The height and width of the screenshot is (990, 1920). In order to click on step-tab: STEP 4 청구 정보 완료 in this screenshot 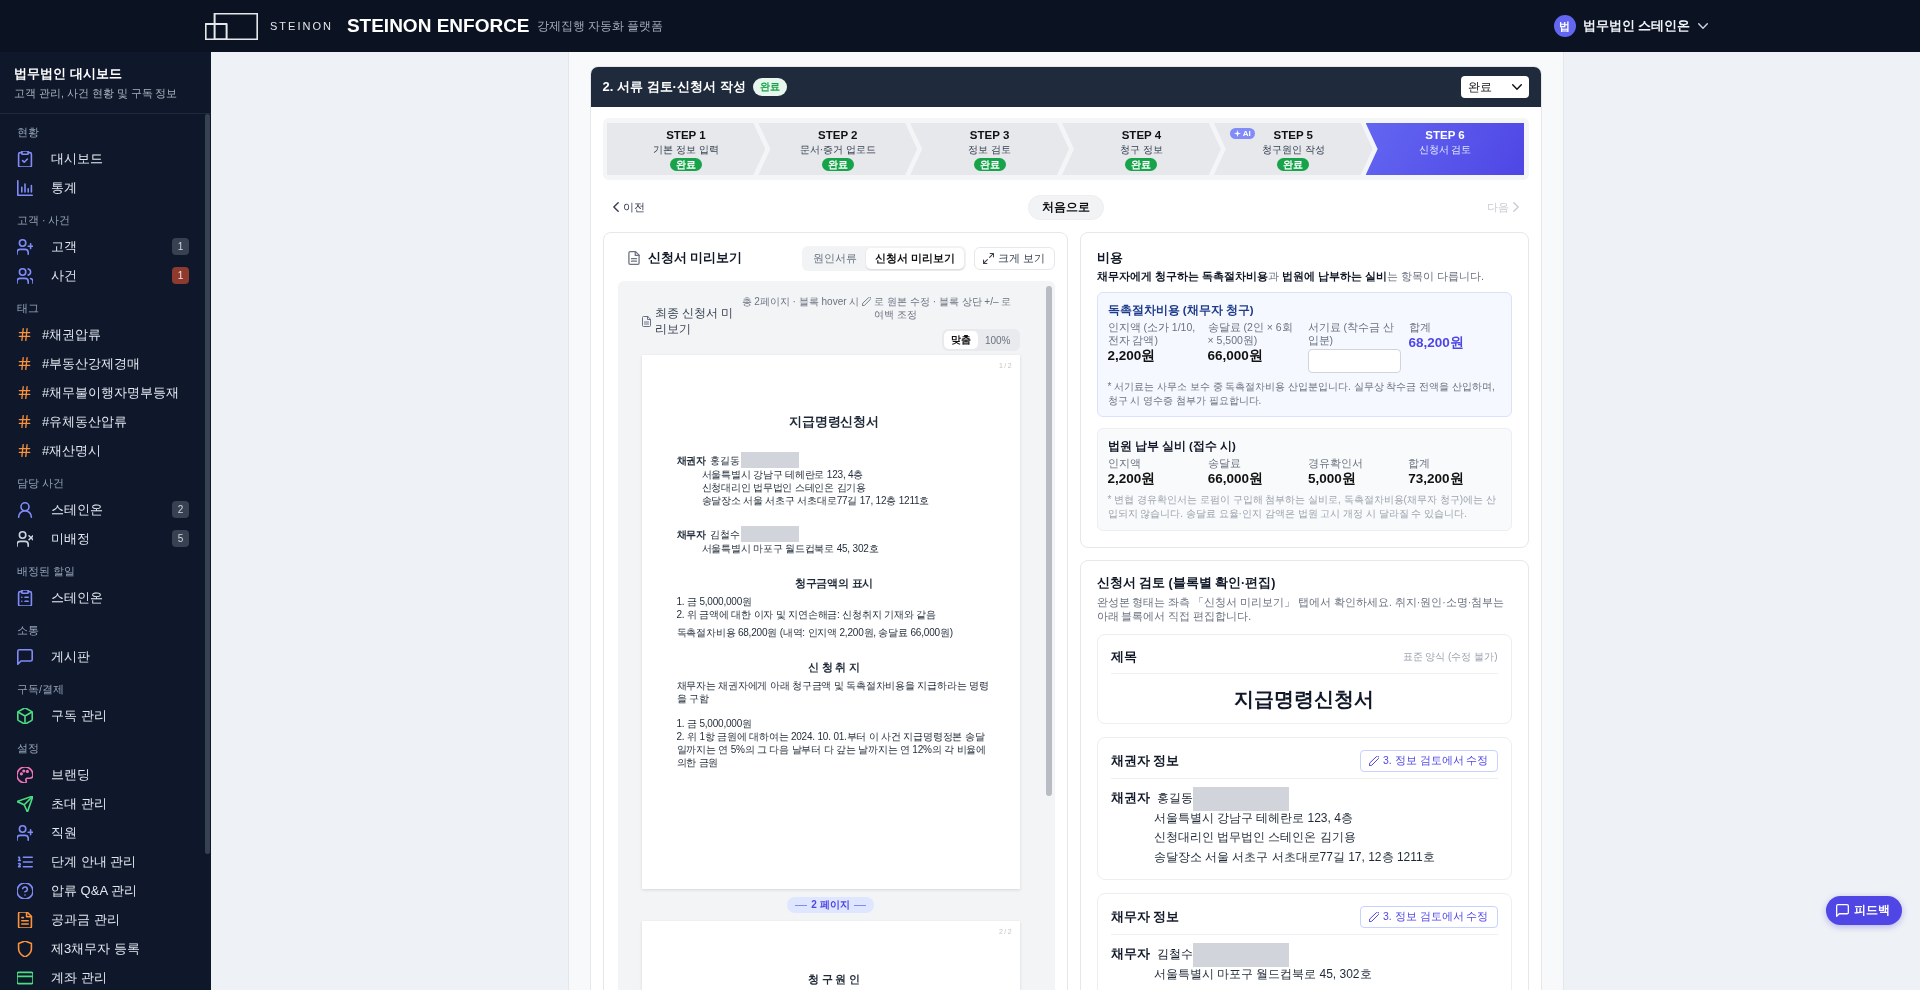, I will do `click(1141, 149)`.